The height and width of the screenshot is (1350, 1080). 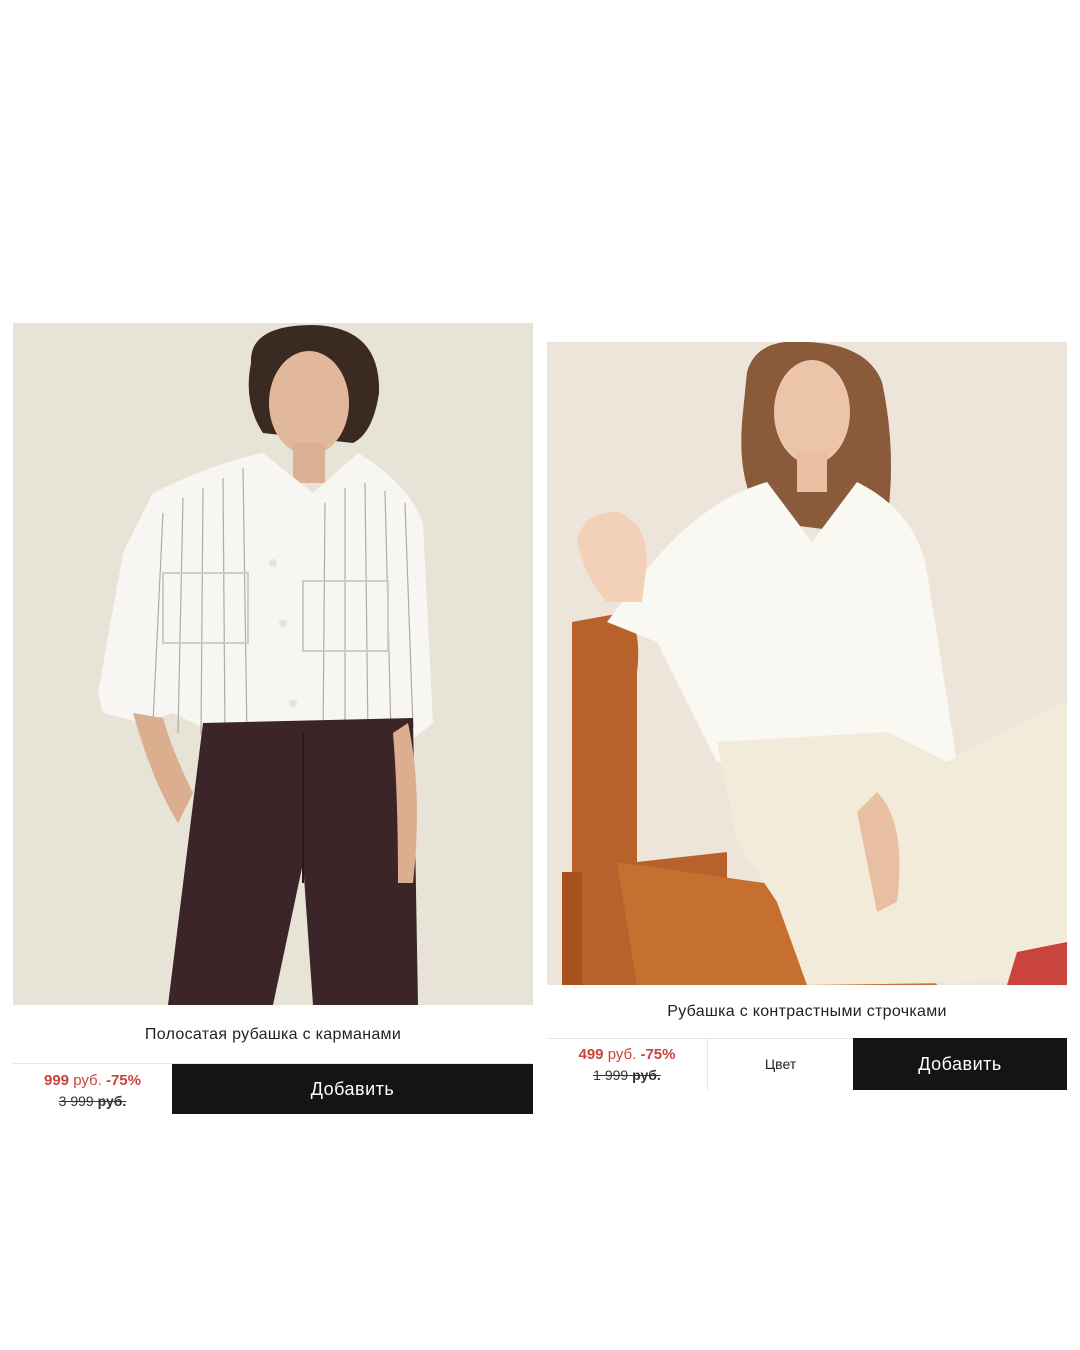 What do you see at coordinates (611, 1075) in the screenshot?
I see `original-price-value: 1 999` at bounding box center [611, 1075].